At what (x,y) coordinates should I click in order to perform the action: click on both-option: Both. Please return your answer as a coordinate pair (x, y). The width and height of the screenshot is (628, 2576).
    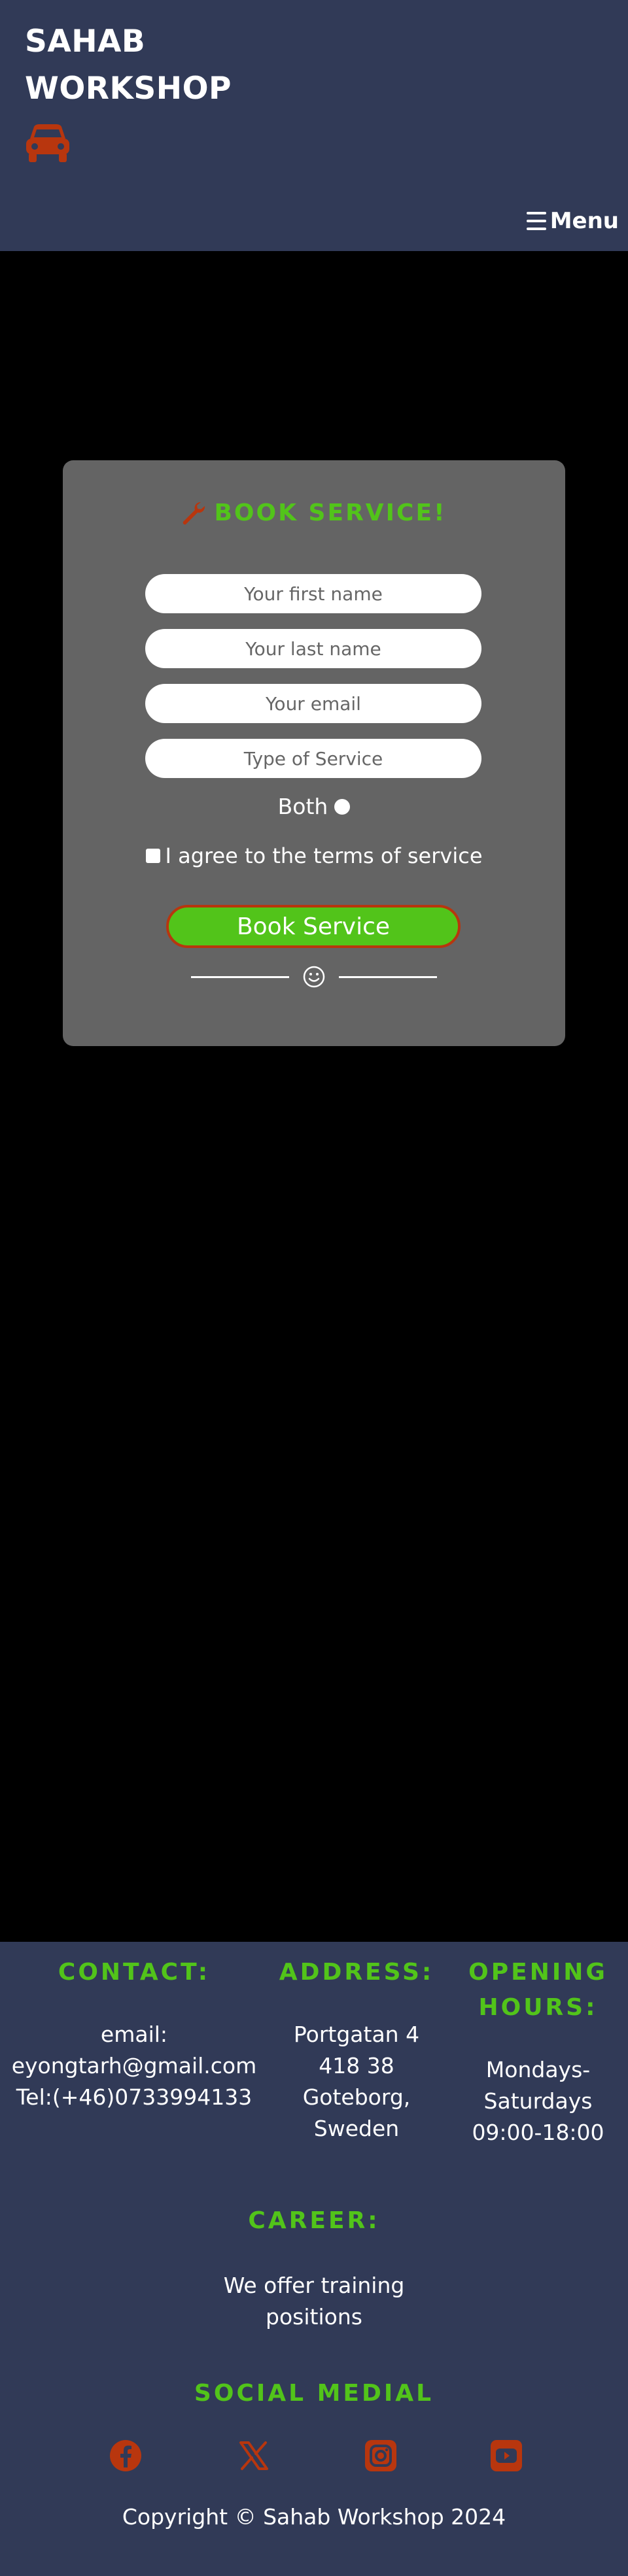
    Looking at the image, I should click on (314, 807).